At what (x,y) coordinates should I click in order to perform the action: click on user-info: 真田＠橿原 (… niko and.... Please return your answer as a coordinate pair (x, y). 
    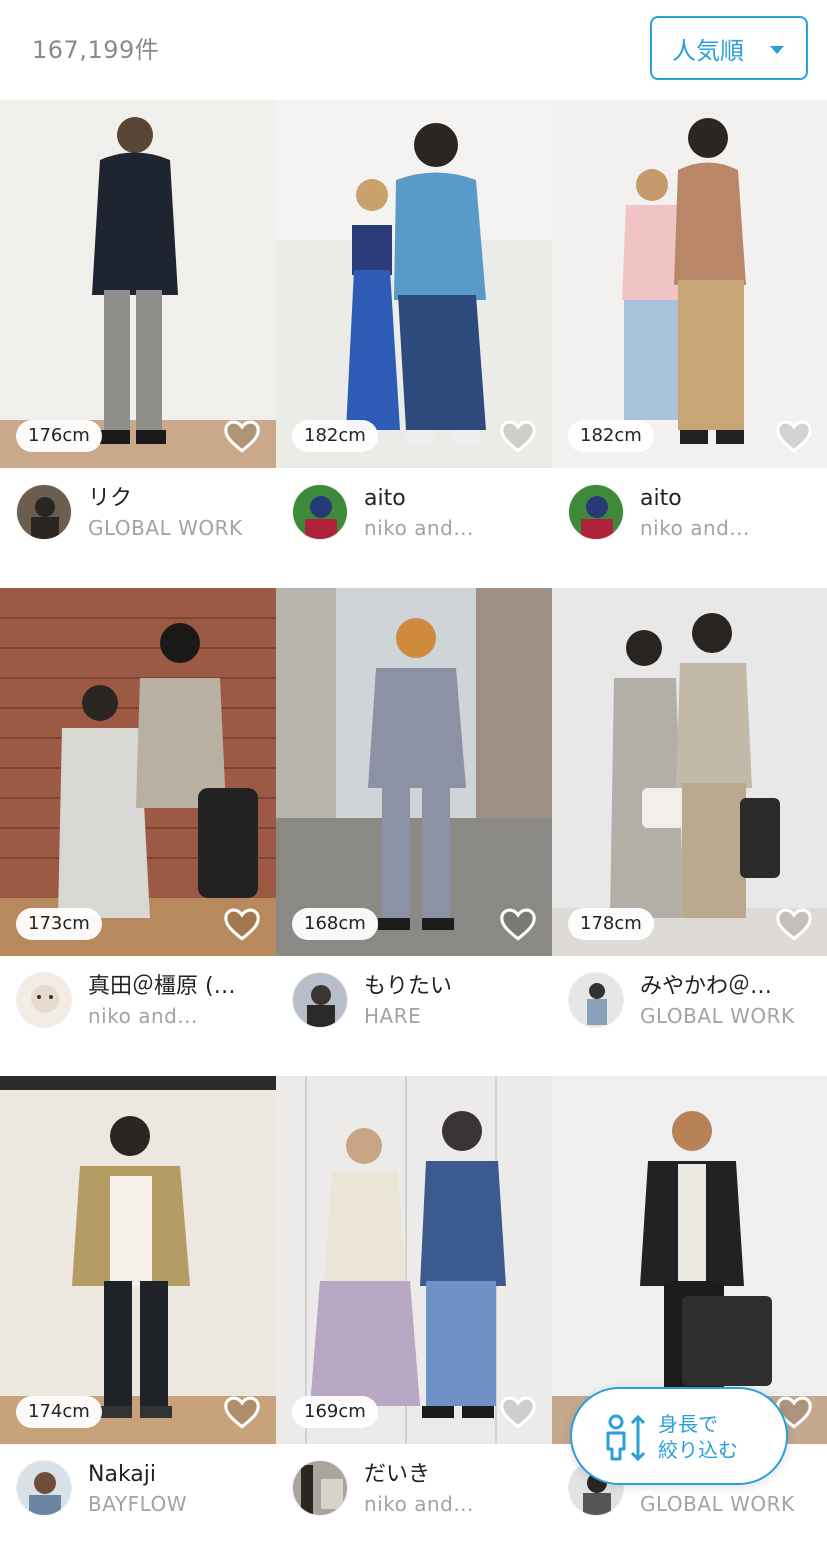
    Looking at the image, I should click on (141, 1002).